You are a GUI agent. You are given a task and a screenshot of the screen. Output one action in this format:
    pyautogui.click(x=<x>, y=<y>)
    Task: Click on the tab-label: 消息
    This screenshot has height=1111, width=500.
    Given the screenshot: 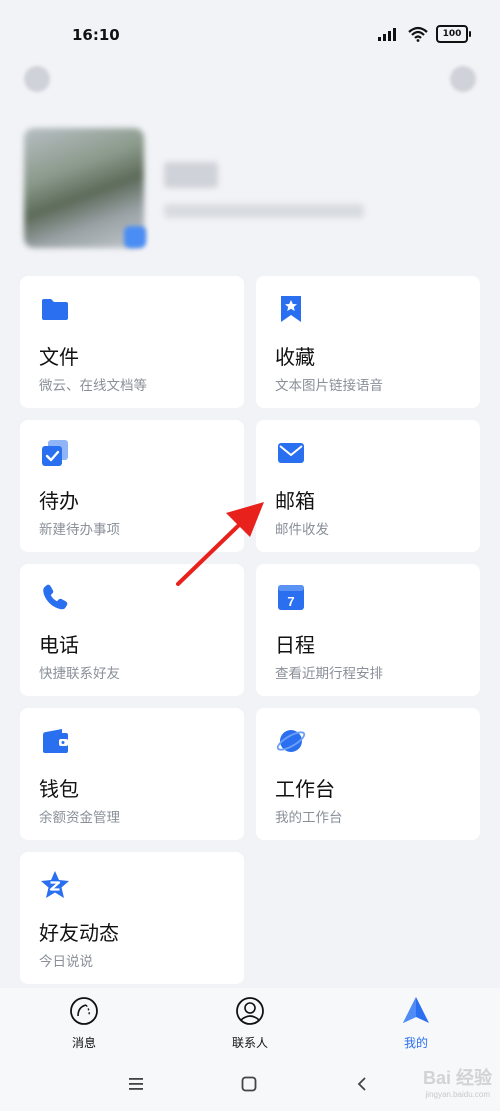 What is the action you would take?
    pyautogui.click(x=83, y=1043)
    